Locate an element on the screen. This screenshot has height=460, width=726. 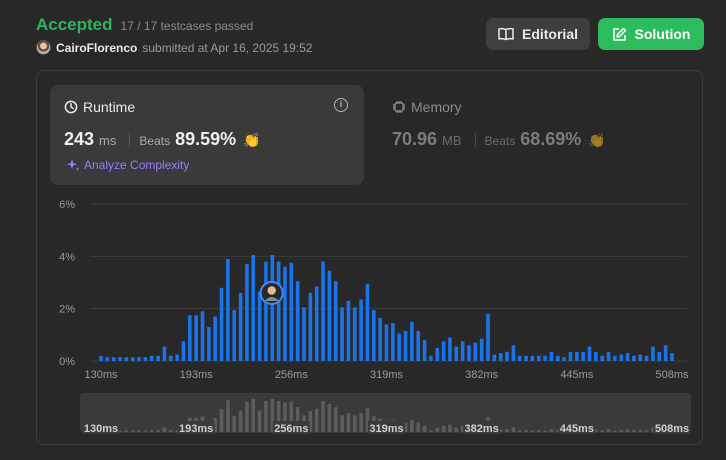
brush-tick-label: 445ms is located at coordinates (577, 429).